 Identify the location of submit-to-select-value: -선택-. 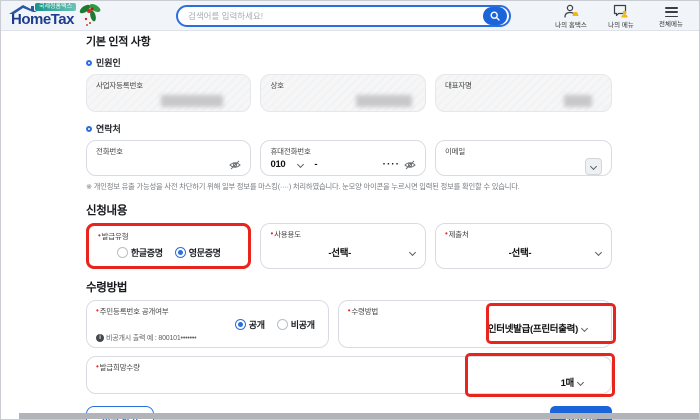
(520, 253).